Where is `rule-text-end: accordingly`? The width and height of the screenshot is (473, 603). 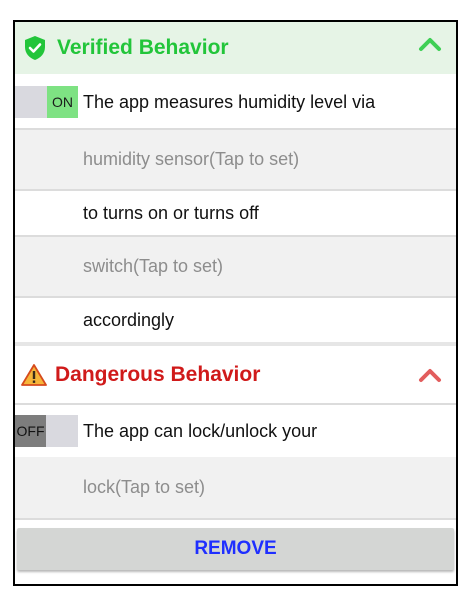
rule-text-end: accordingly is located at coordinates (129, 319).